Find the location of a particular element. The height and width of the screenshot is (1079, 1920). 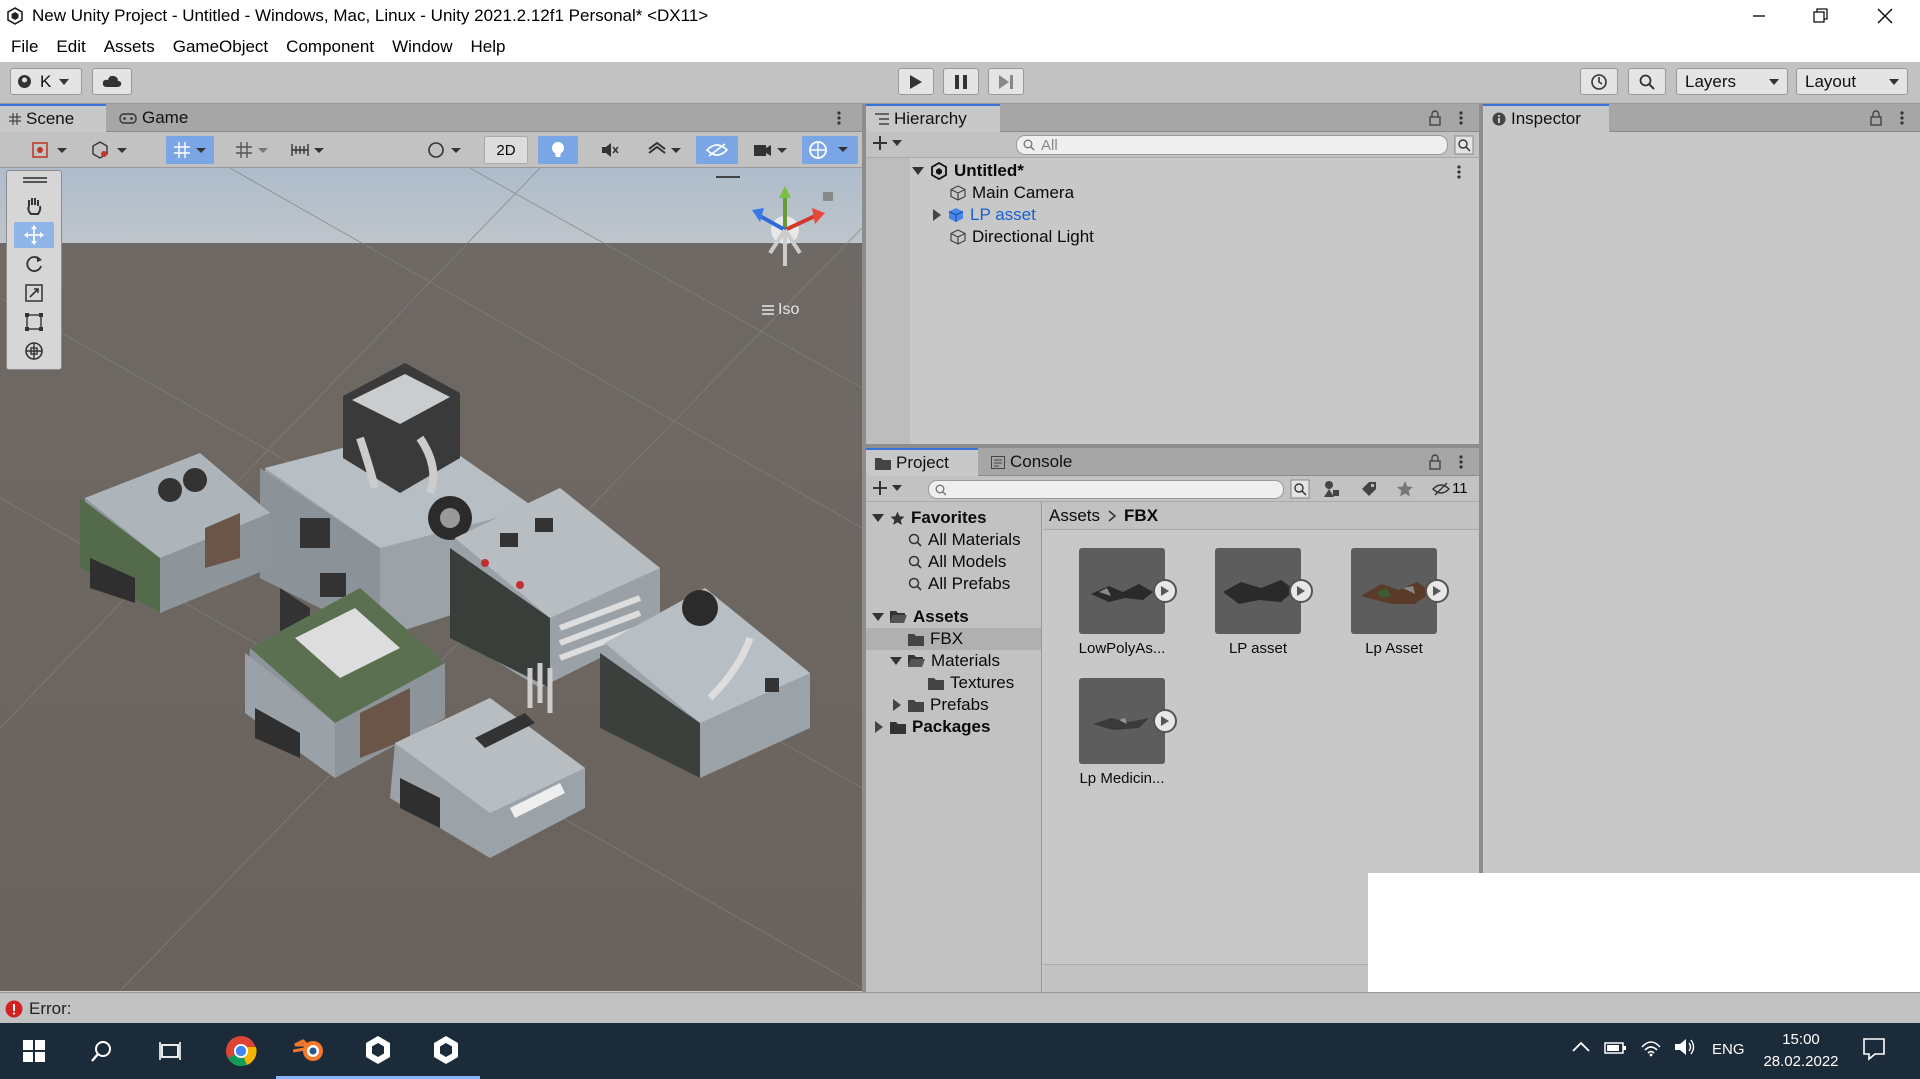

layers-dropdown: Layers is located at coordinates (1732, 81).